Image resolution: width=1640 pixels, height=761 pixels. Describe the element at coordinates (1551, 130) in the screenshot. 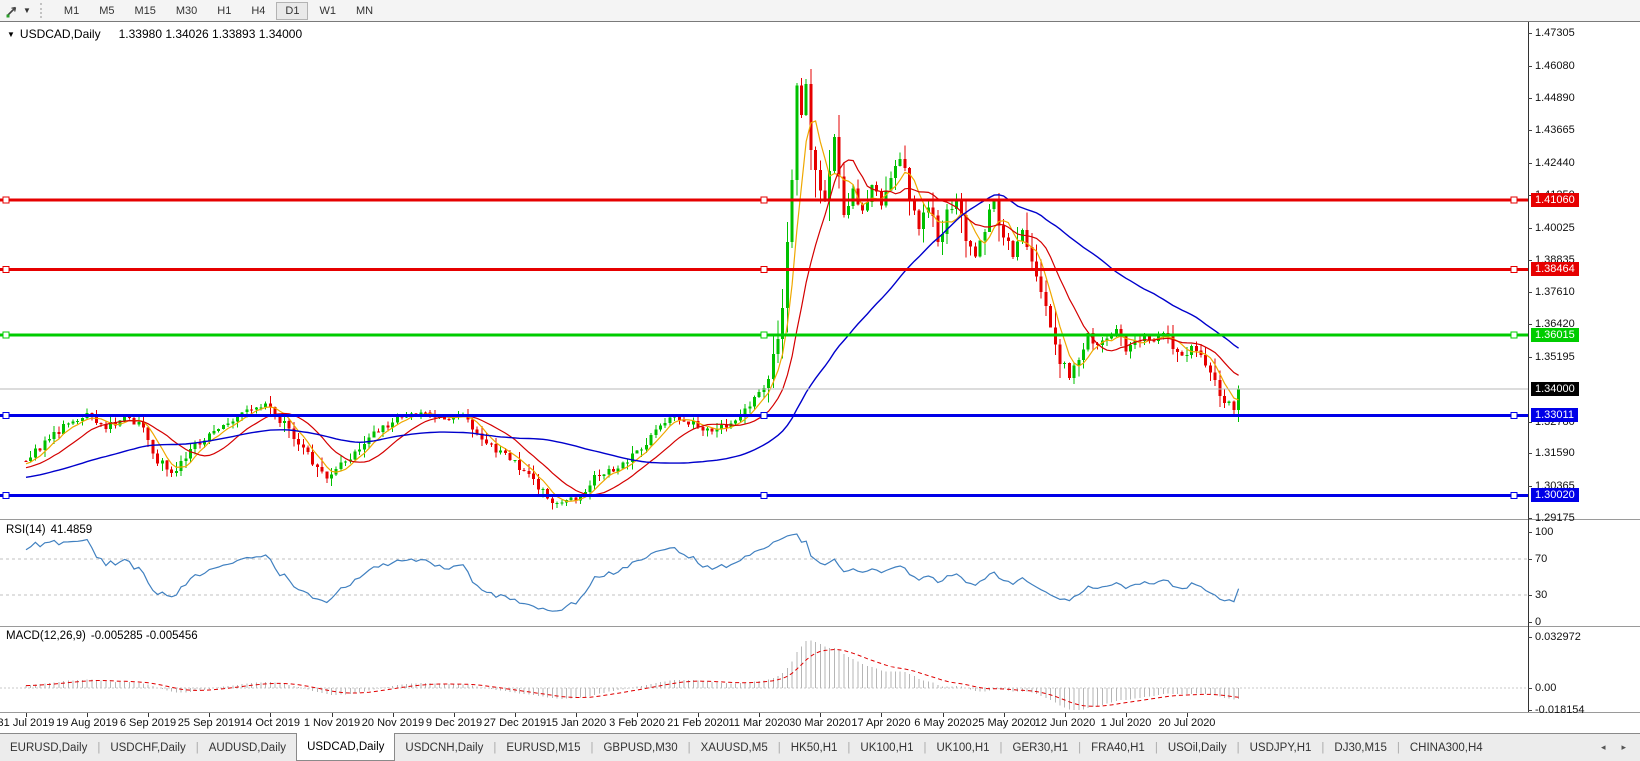

I see `price-axis-tick: 1.43665` at that location.